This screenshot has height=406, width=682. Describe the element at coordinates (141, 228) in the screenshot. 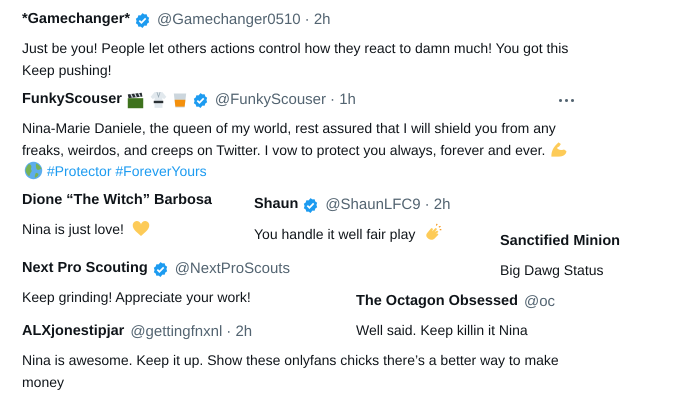

I see `heart-icon` at that location.